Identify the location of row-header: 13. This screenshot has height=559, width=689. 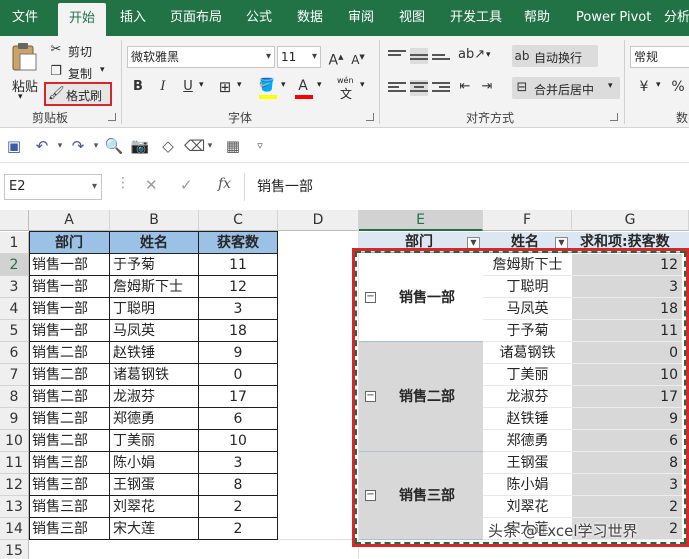
(14, 507).